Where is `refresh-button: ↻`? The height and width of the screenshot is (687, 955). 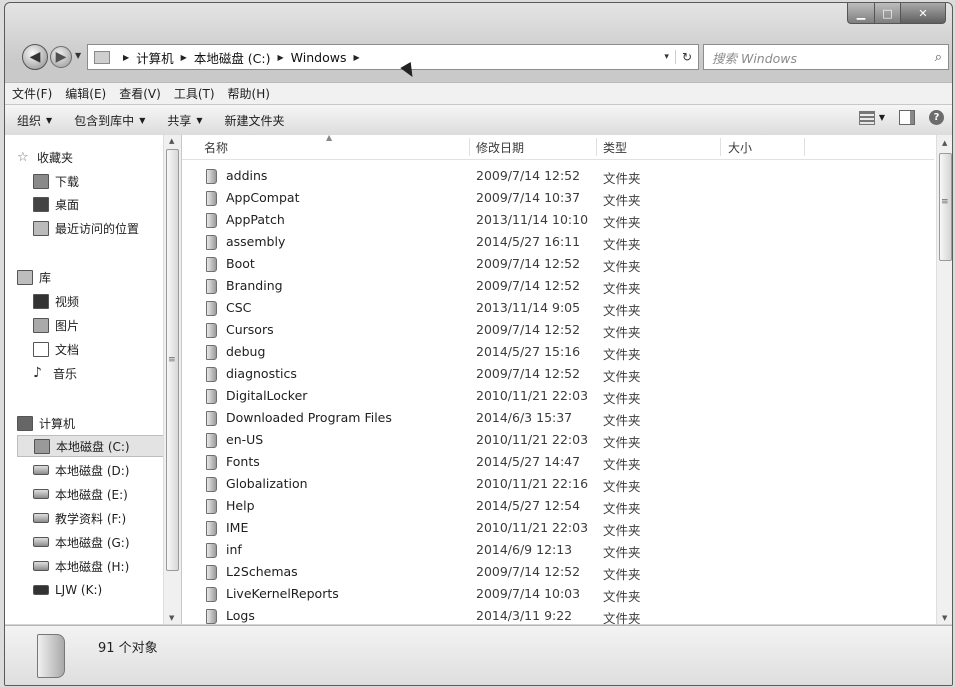 refresh-button: ↻ is located at coordinates (686, 57).